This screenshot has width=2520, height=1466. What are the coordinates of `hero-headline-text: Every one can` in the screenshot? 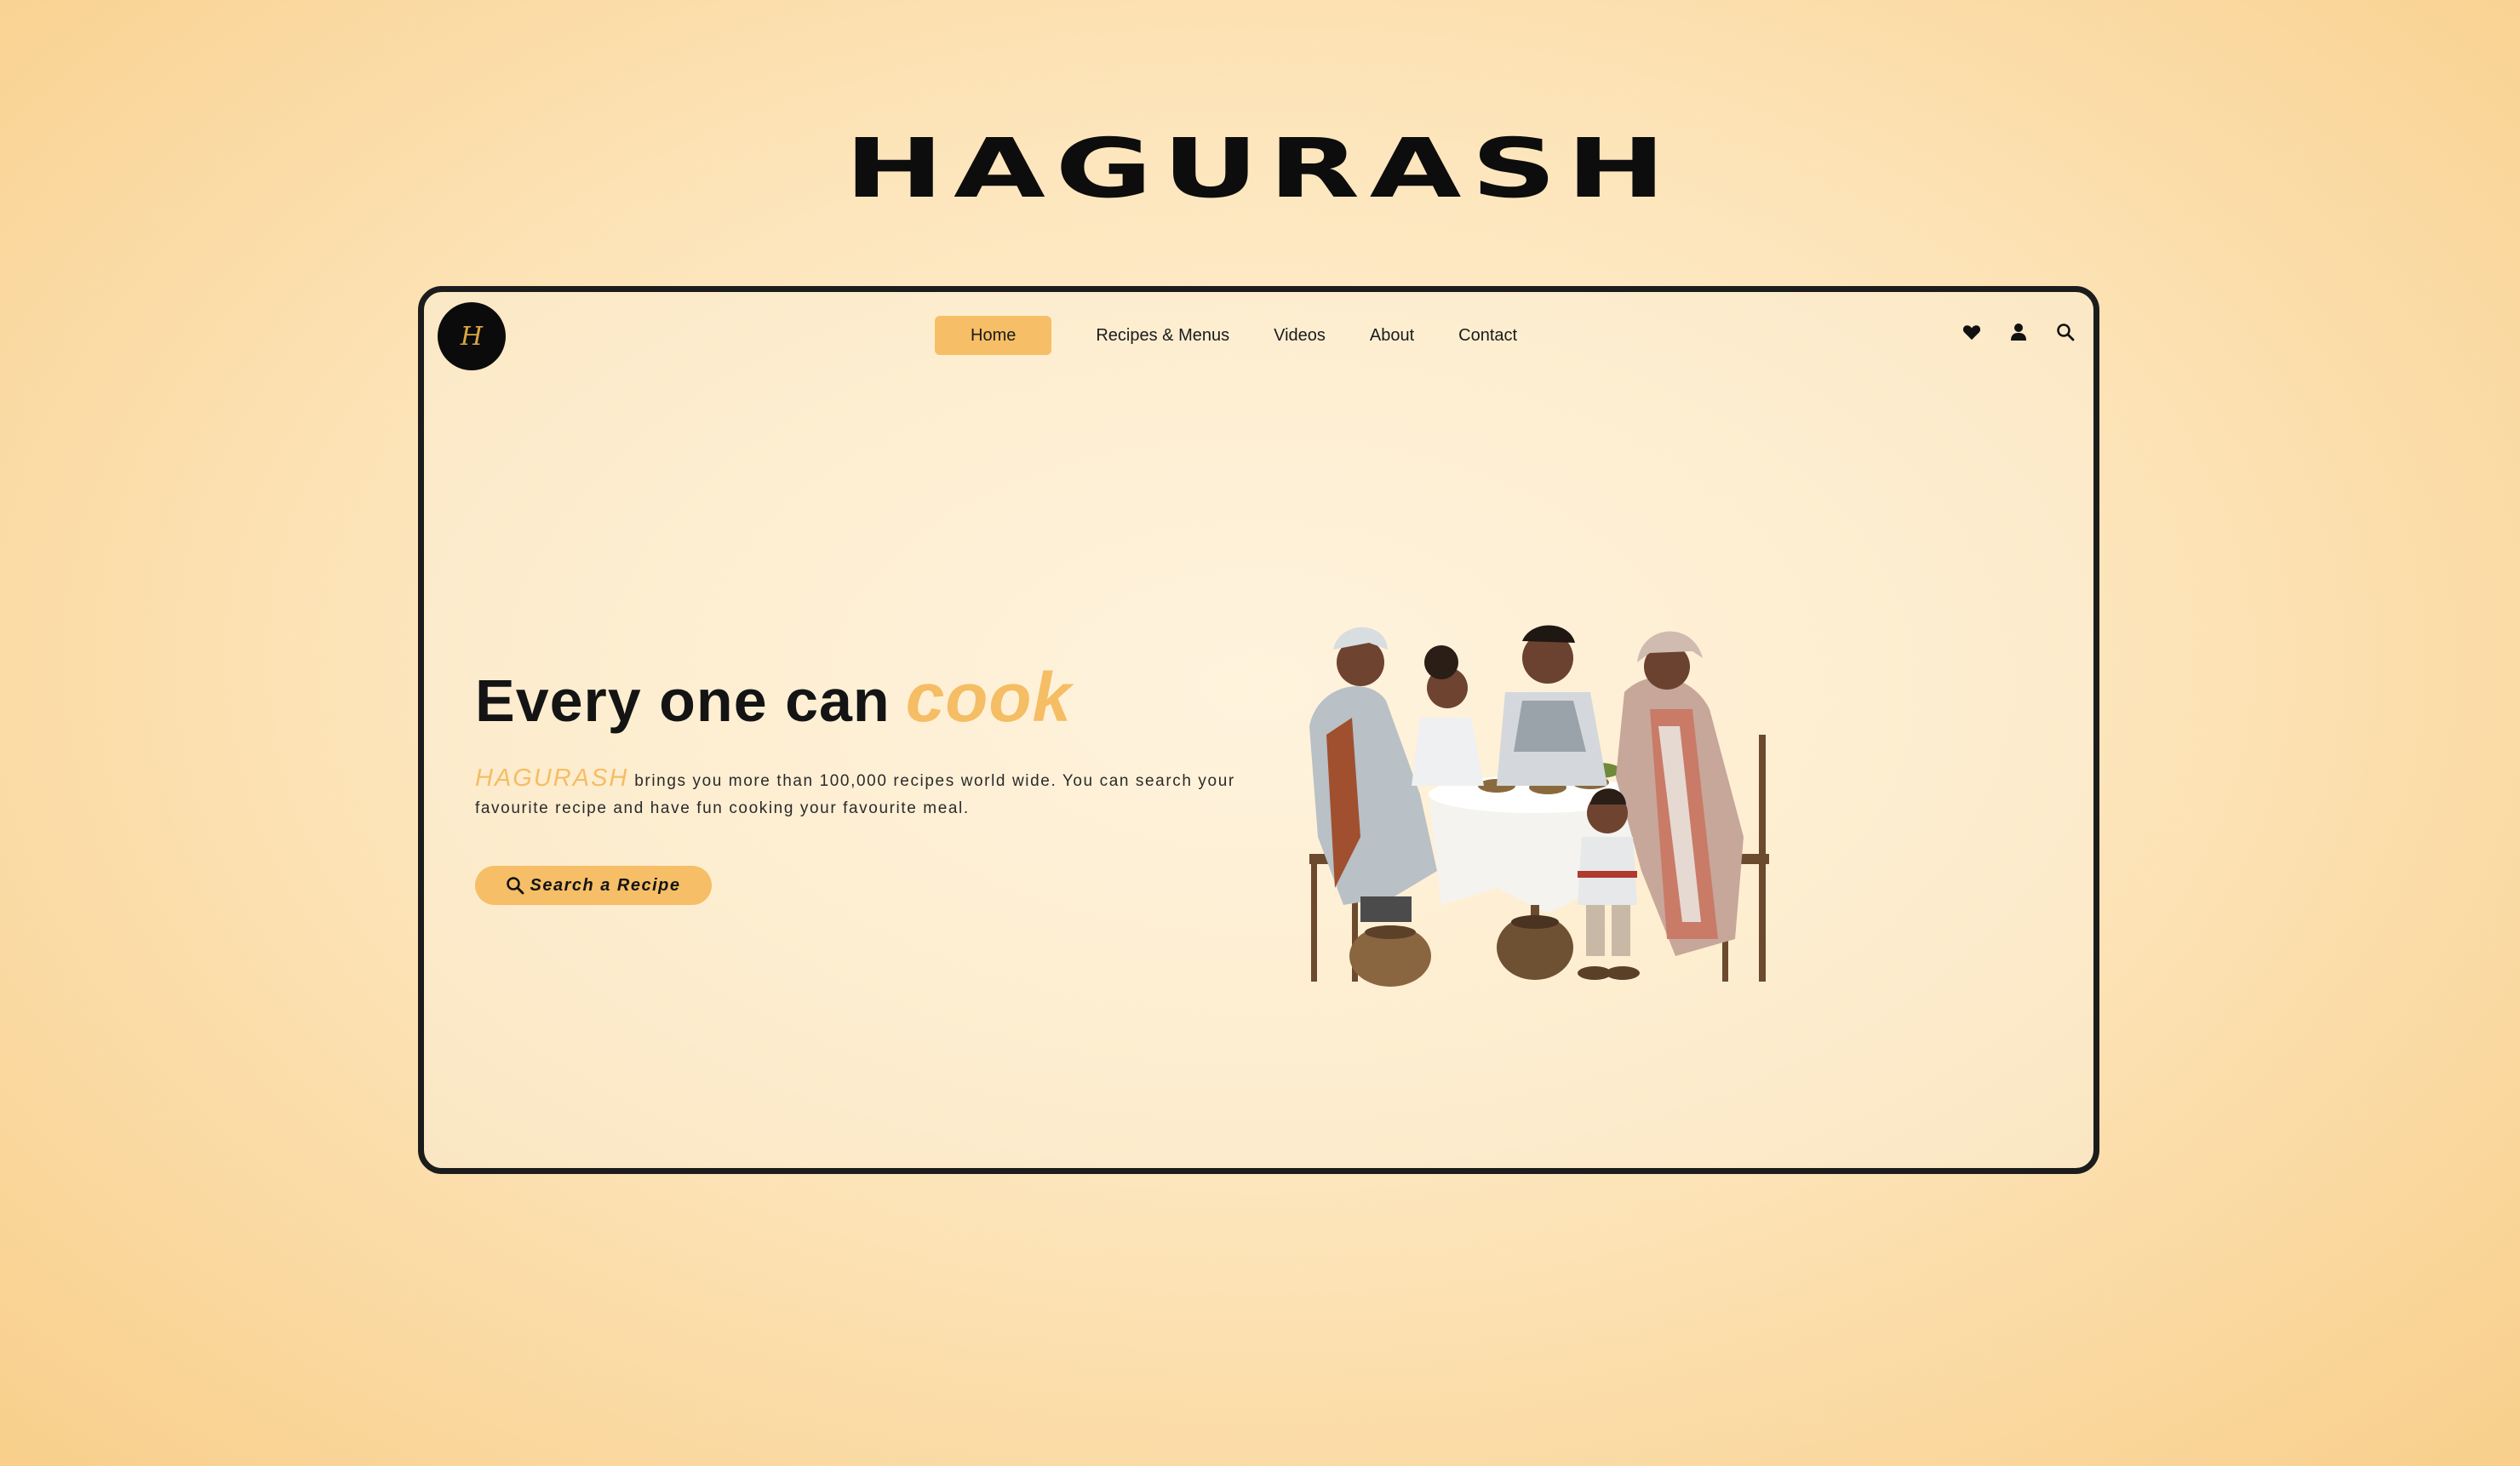 It's located at (683, 700).